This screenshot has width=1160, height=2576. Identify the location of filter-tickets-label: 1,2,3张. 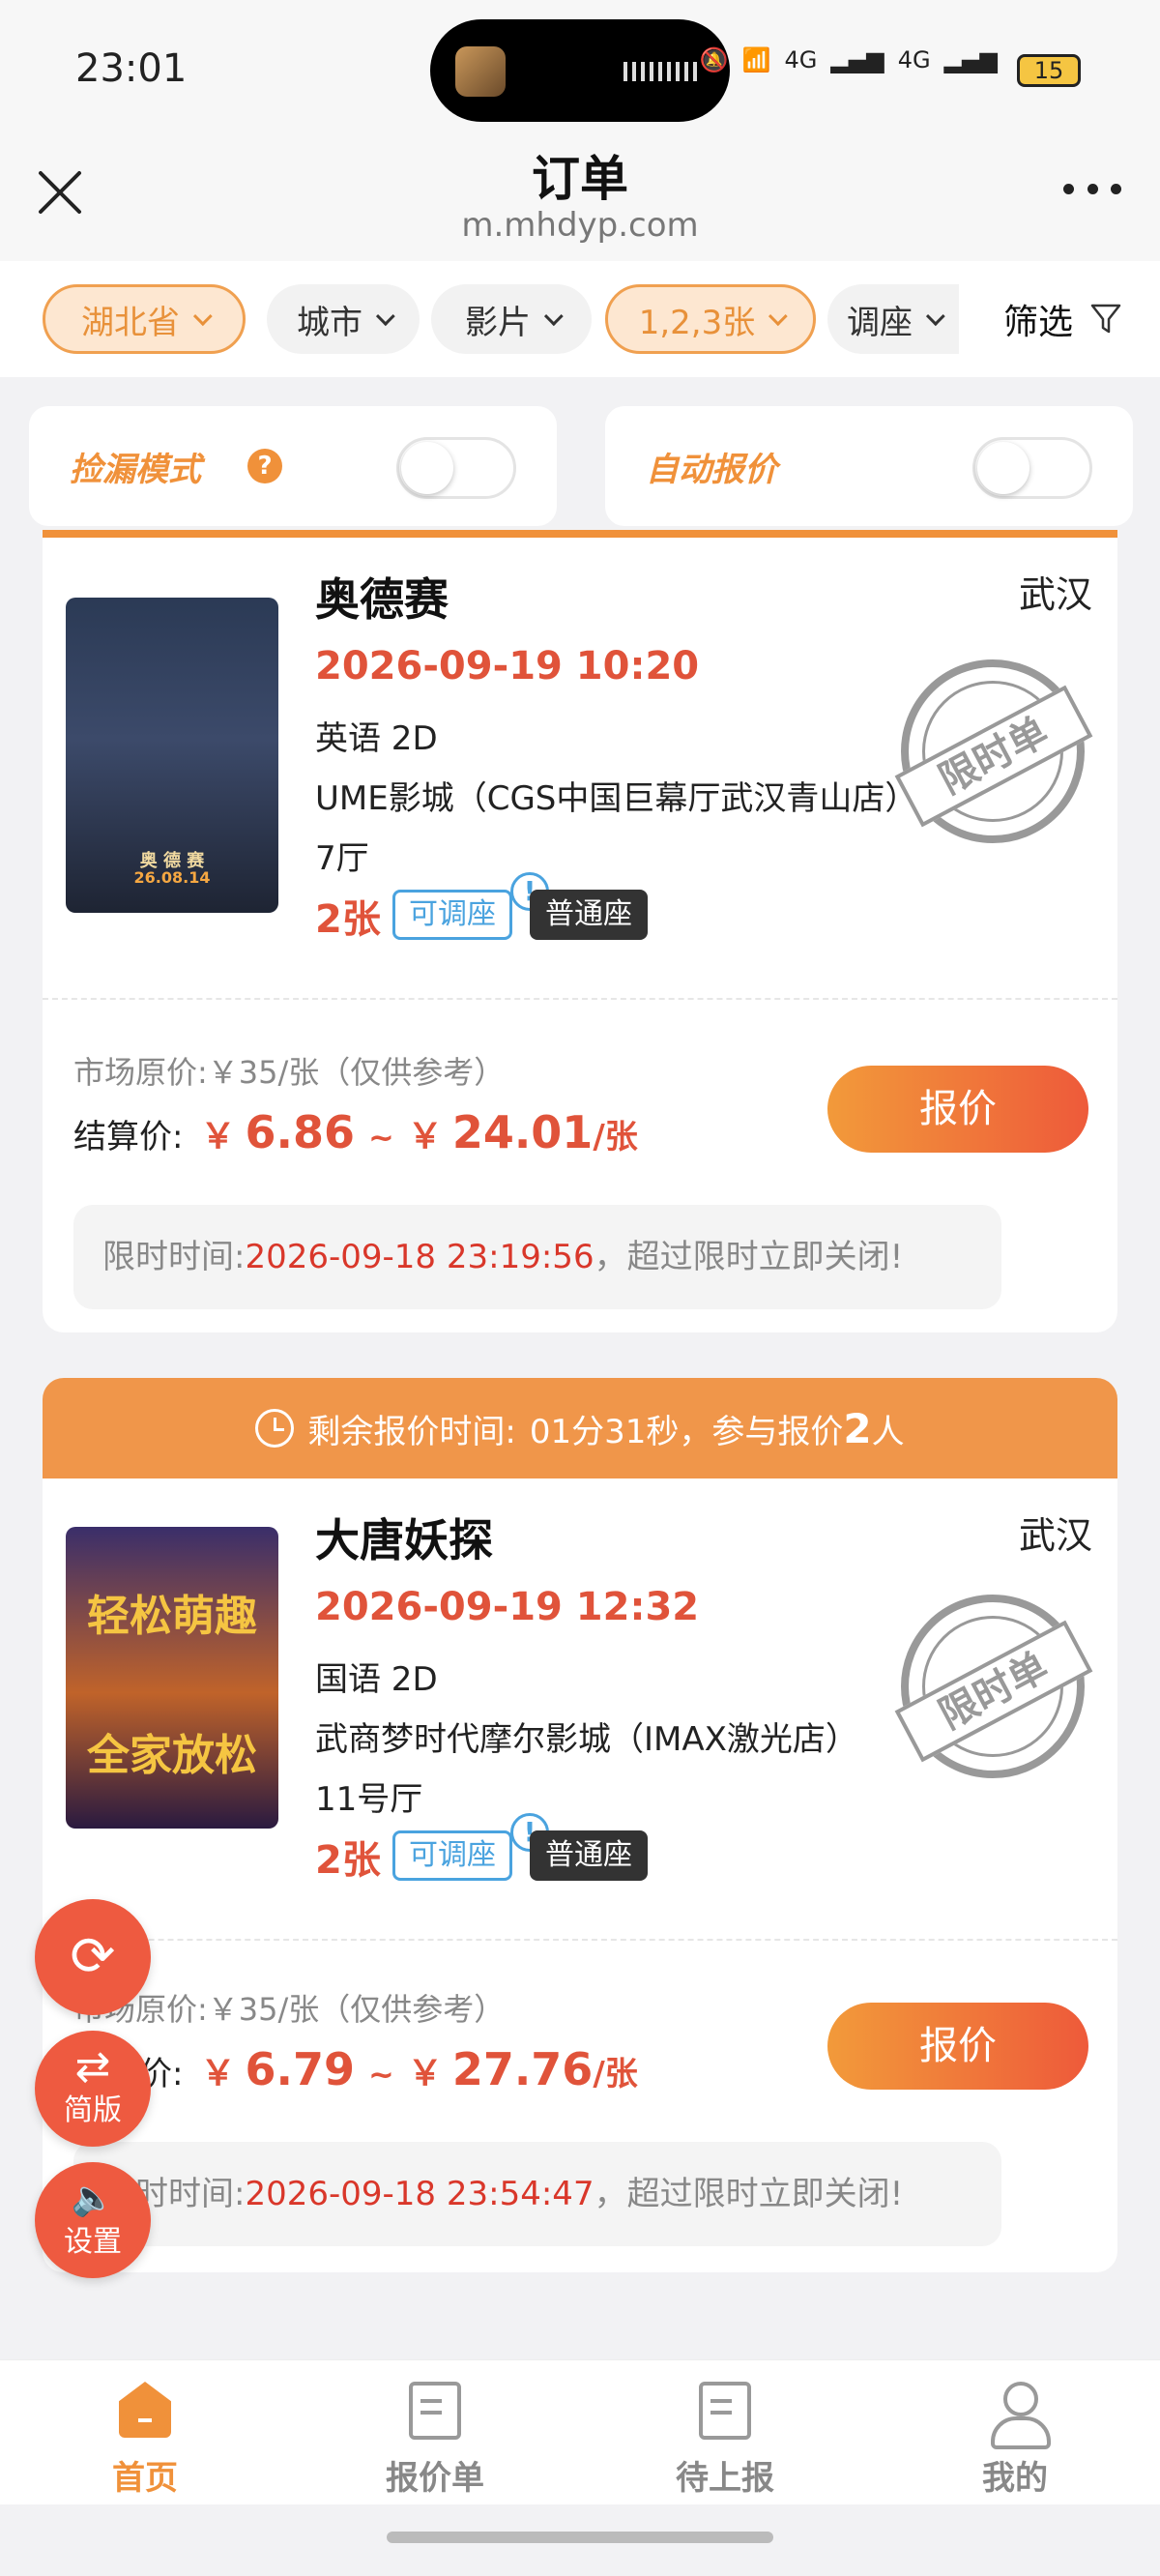
(697, 322).